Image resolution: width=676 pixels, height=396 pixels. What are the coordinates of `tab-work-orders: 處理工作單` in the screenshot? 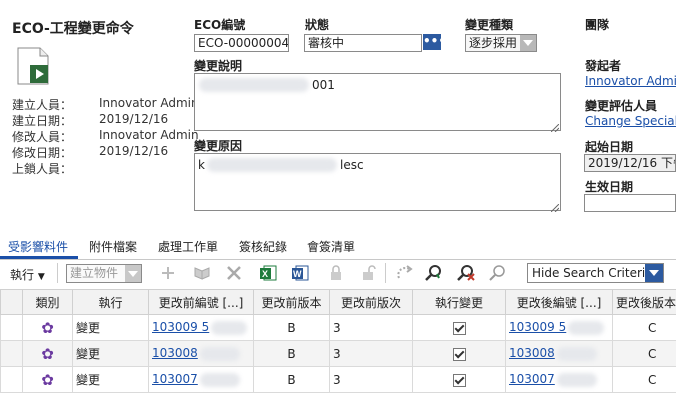 It's located at (188, 246).